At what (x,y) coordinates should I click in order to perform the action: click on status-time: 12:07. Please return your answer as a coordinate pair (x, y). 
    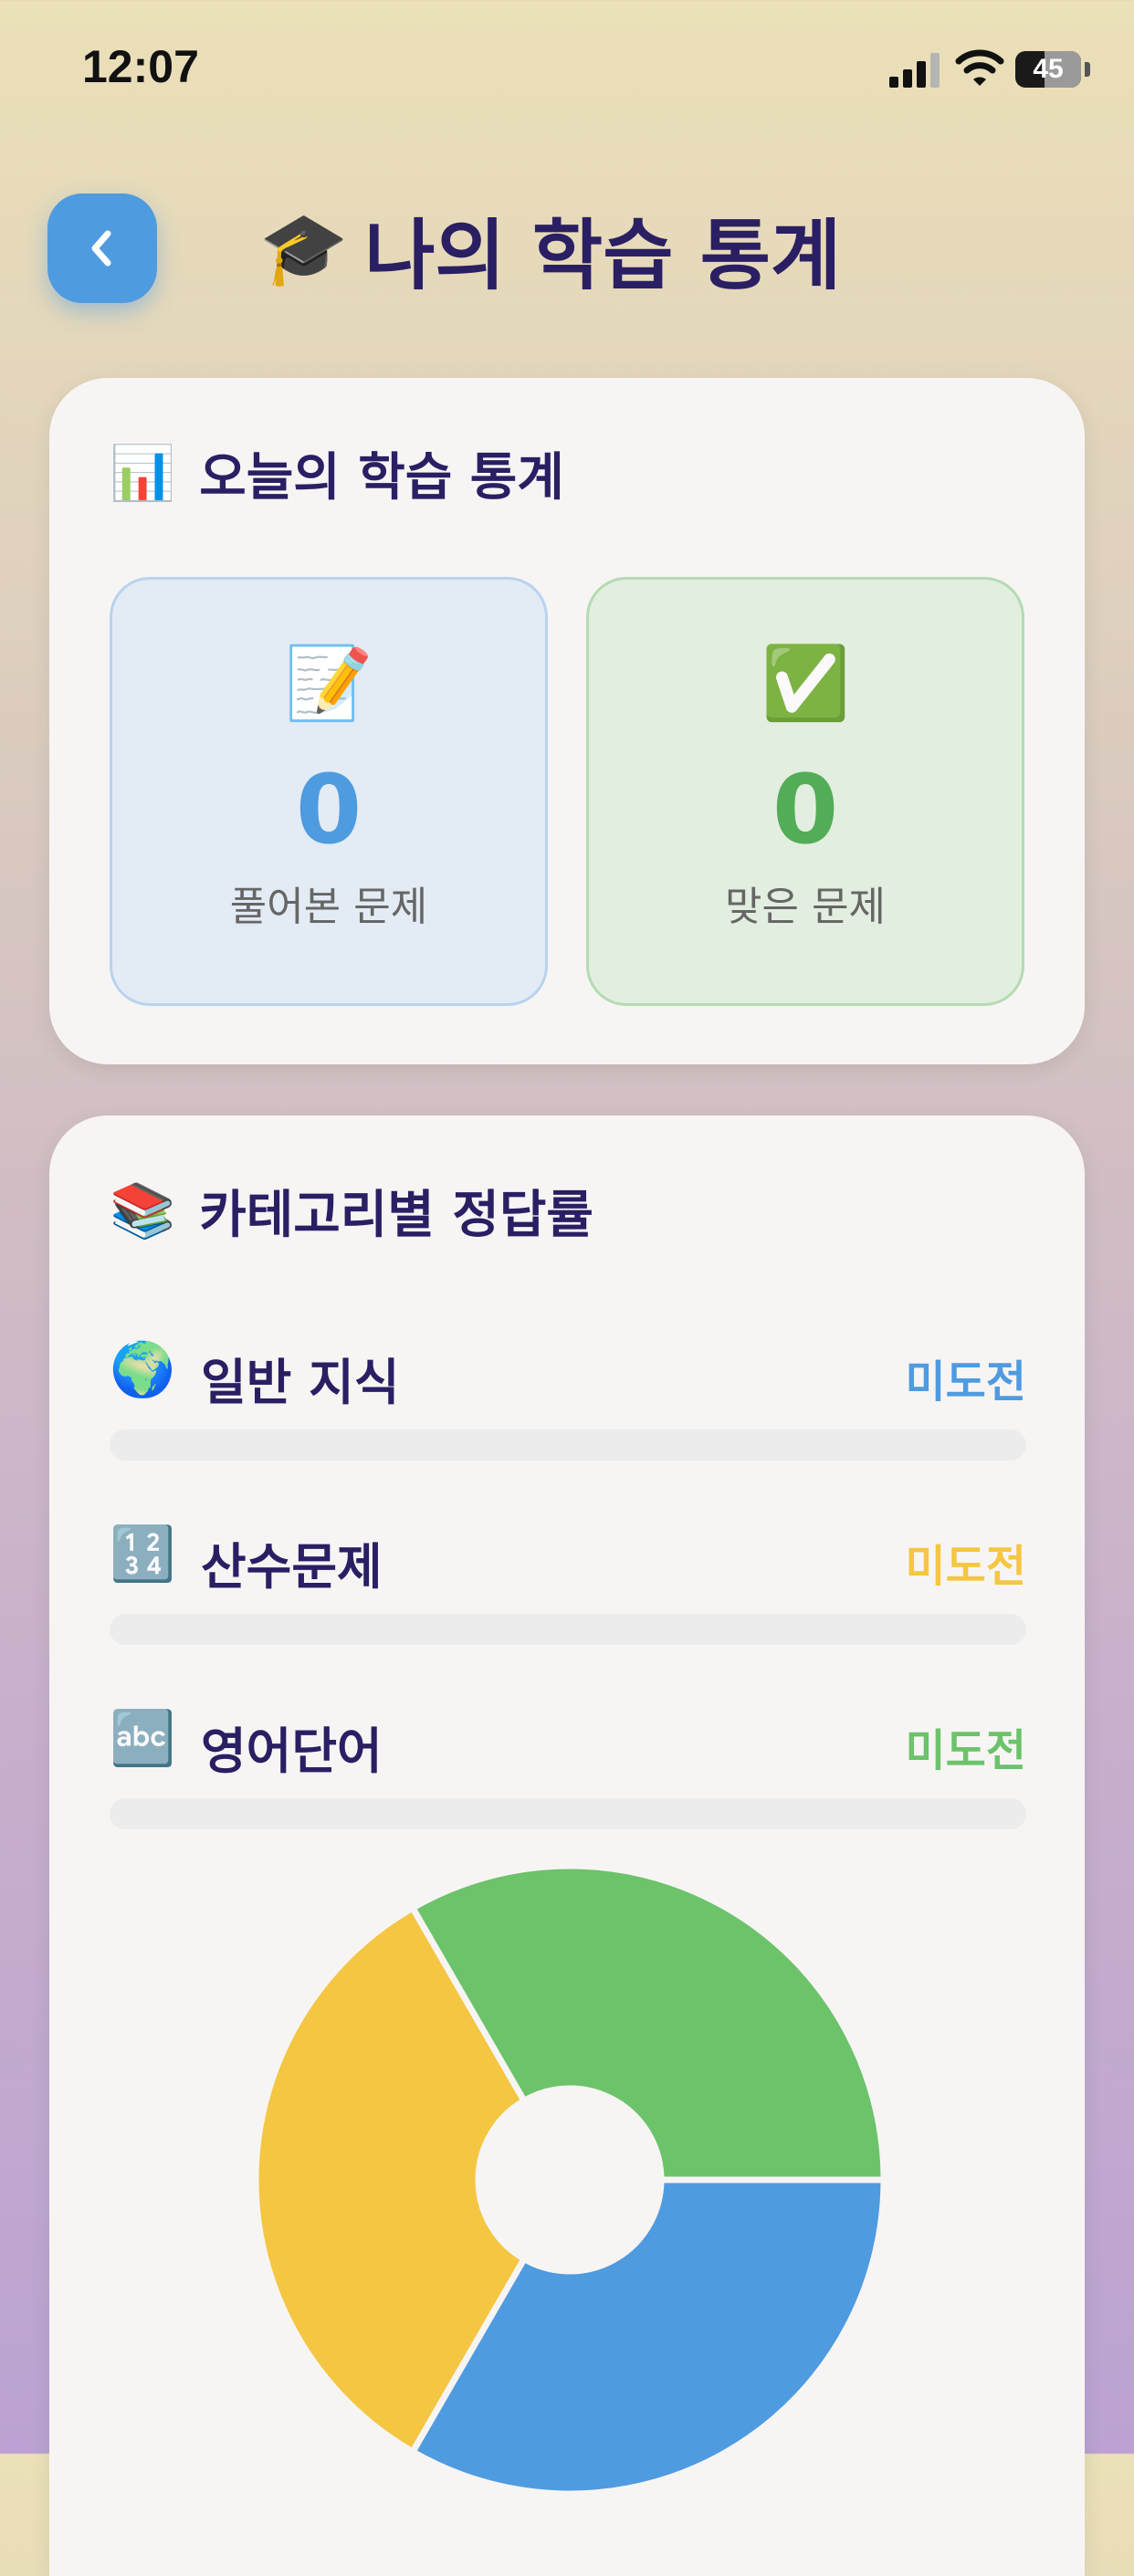
    Looking at the image, I should click on (141, 66).